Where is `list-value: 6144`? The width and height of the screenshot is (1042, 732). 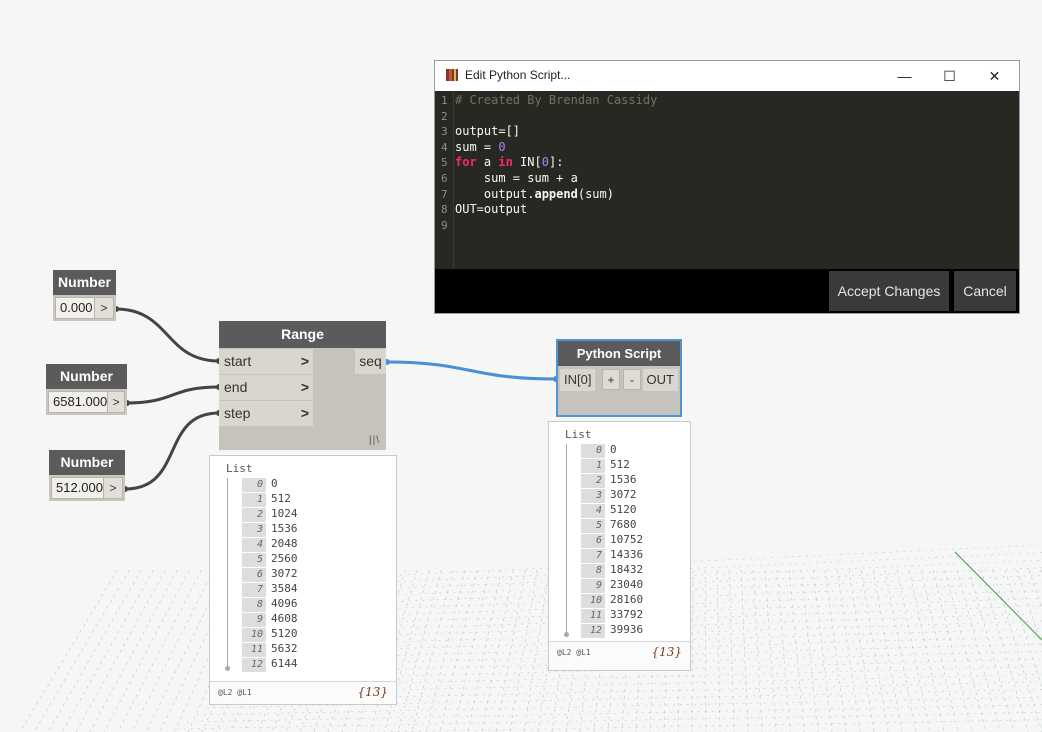
list-value: 6144 is located at coordinates (284, 663).